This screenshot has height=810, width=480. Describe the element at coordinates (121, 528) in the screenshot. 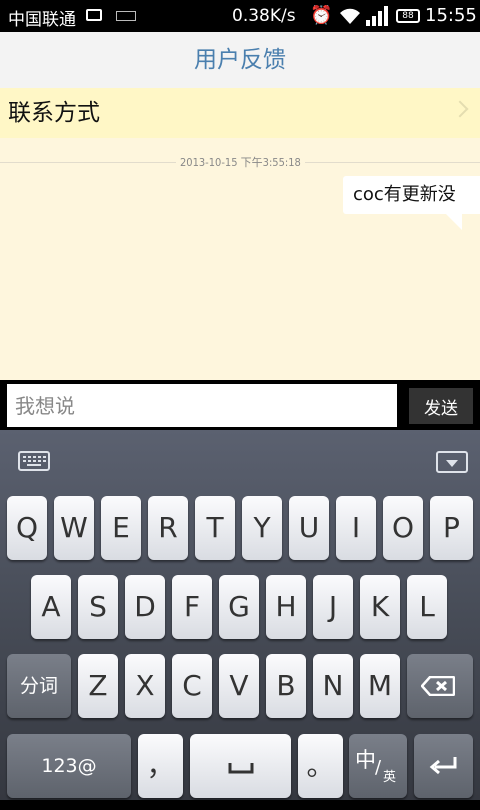

I see `key-e: E` at that location.